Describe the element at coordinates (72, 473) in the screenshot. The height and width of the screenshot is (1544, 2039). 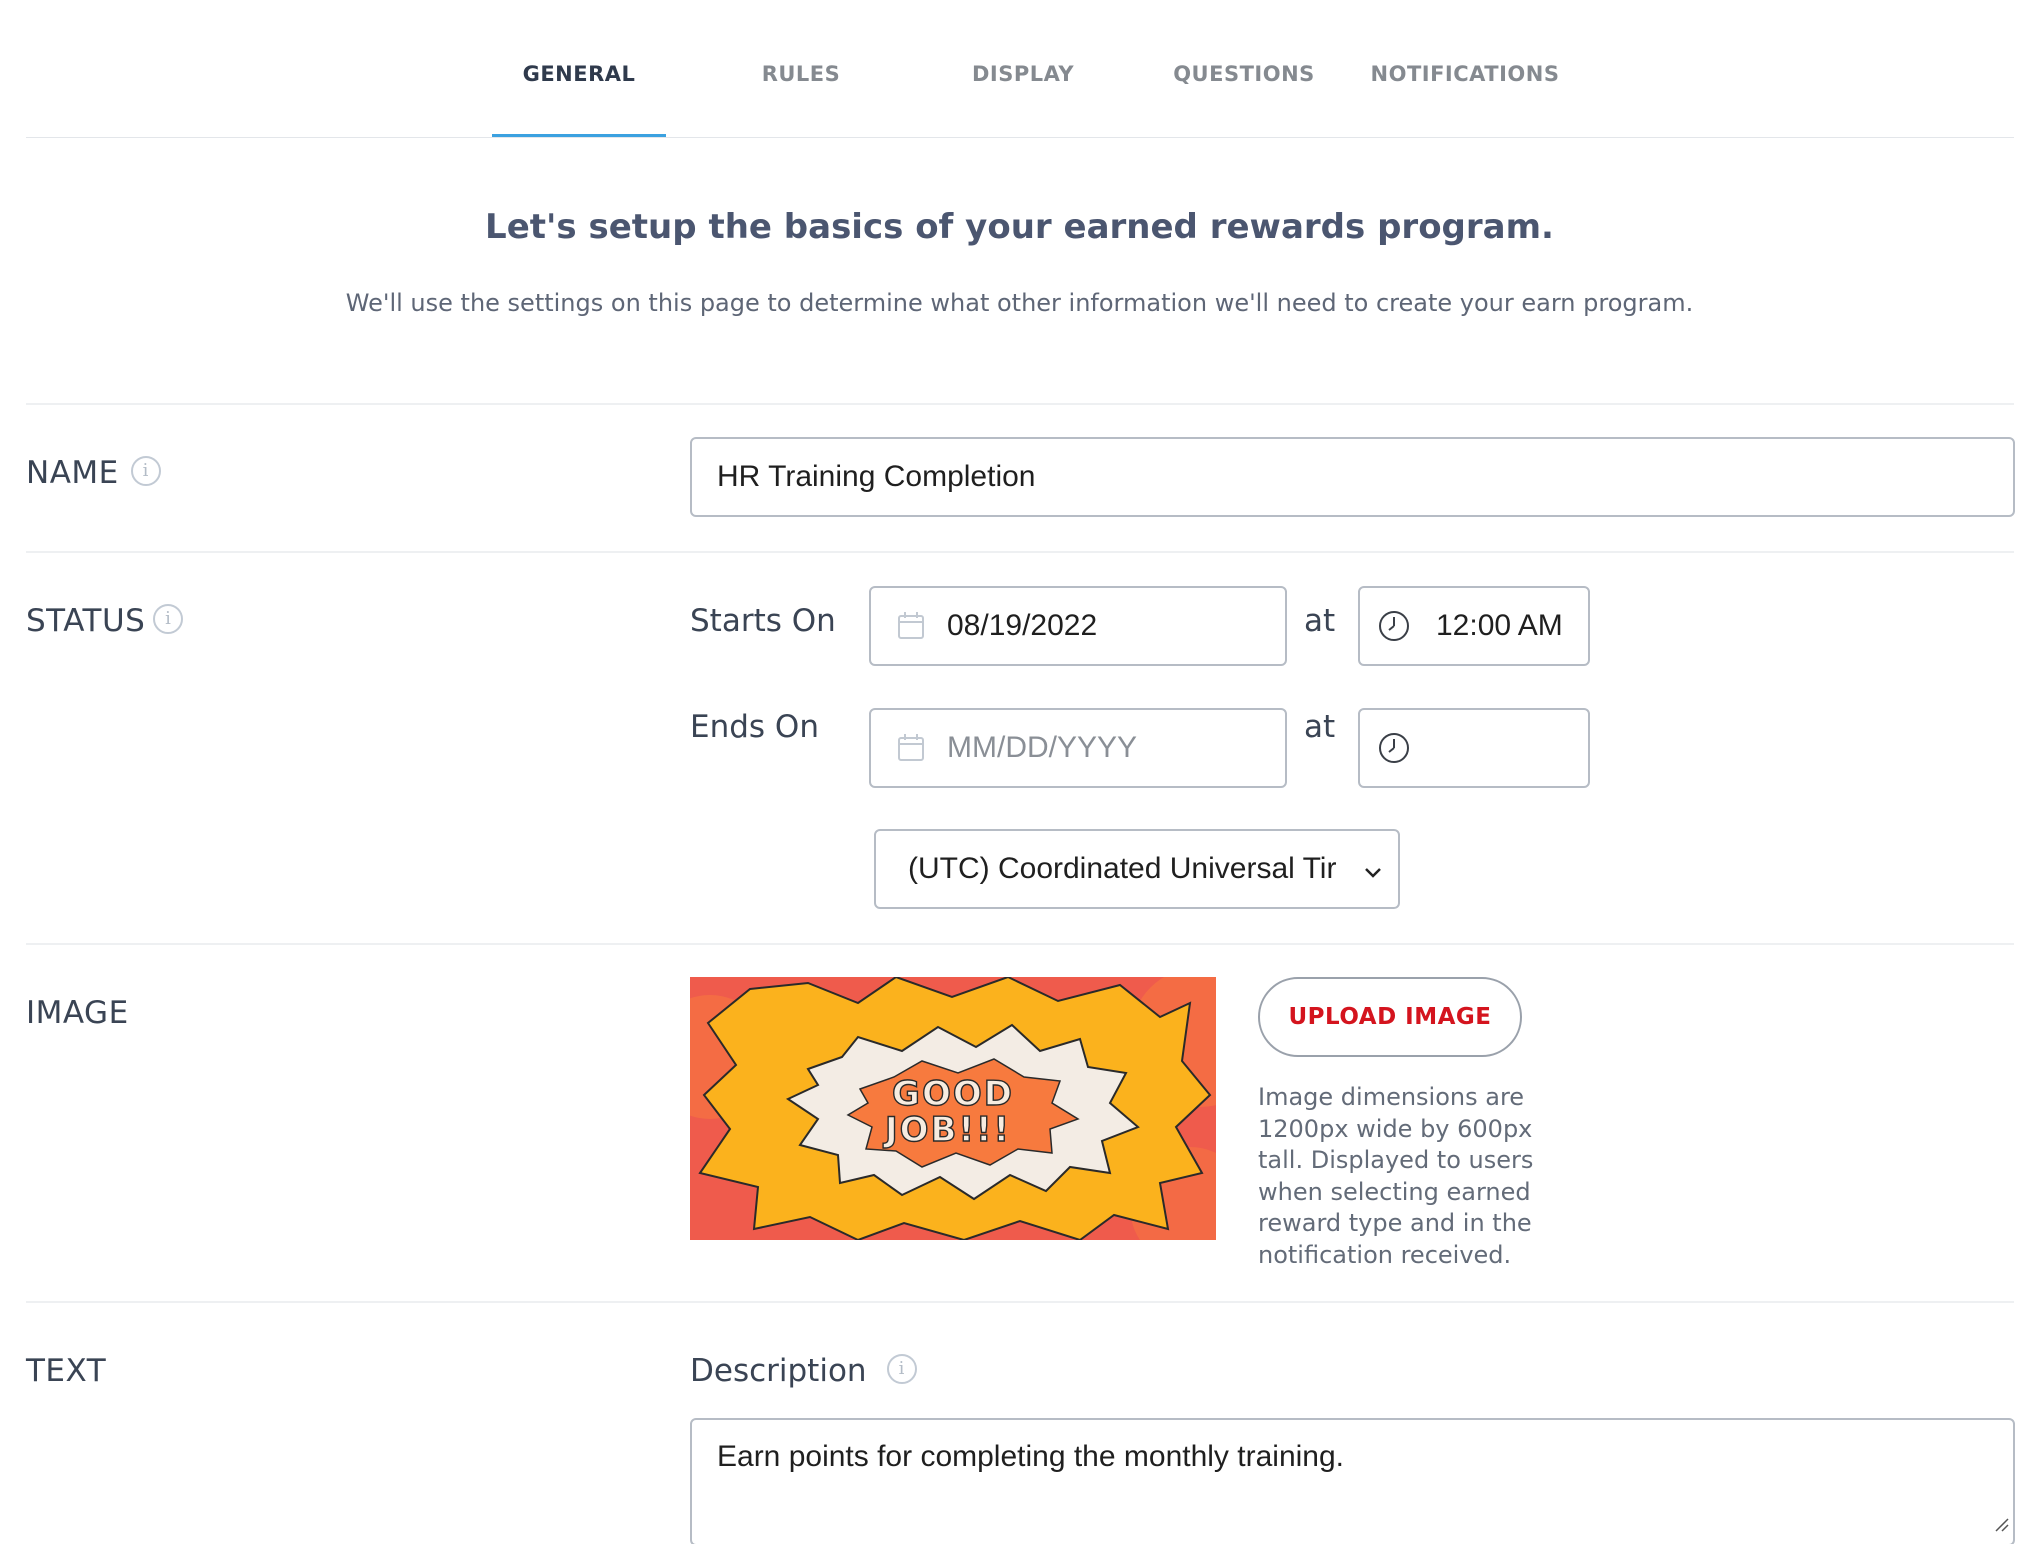
I see `name-label-text: NAME` at that location.